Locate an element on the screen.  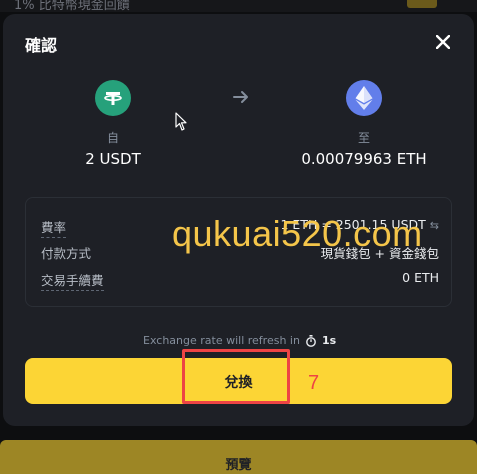
refresh-countdown: 1s is located at coordinates (329, 340).